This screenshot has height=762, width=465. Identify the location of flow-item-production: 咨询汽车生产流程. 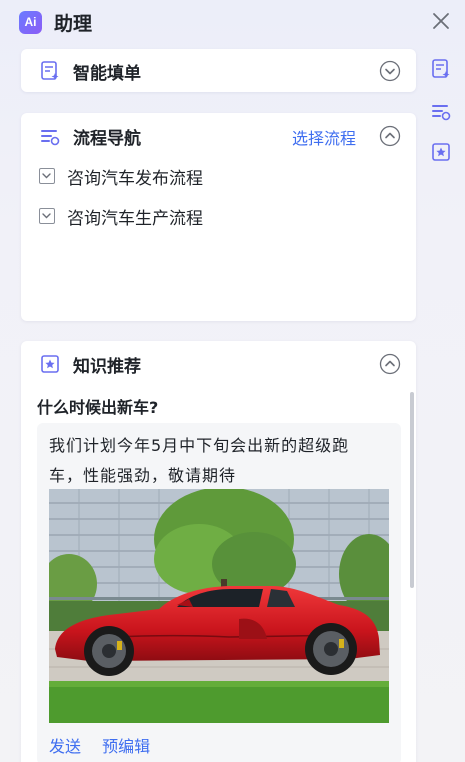
(121, 217).